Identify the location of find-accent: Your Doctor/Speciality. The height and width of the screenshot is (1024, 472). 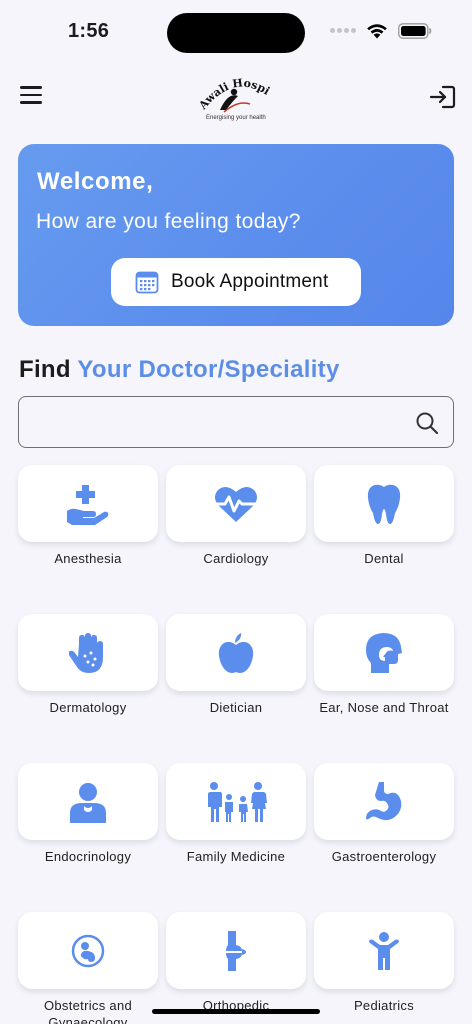
(208, 369).